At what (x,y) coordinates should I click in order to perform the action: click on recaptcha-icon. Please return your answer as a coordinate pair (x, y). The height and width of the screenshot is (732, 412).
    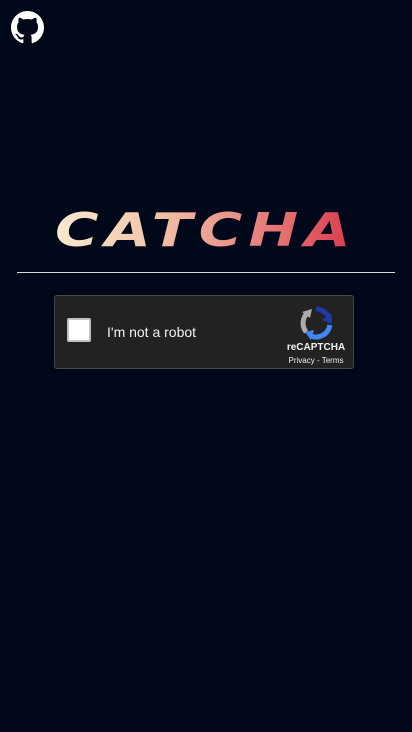
    Looking at the image, I should click on (316, 323).